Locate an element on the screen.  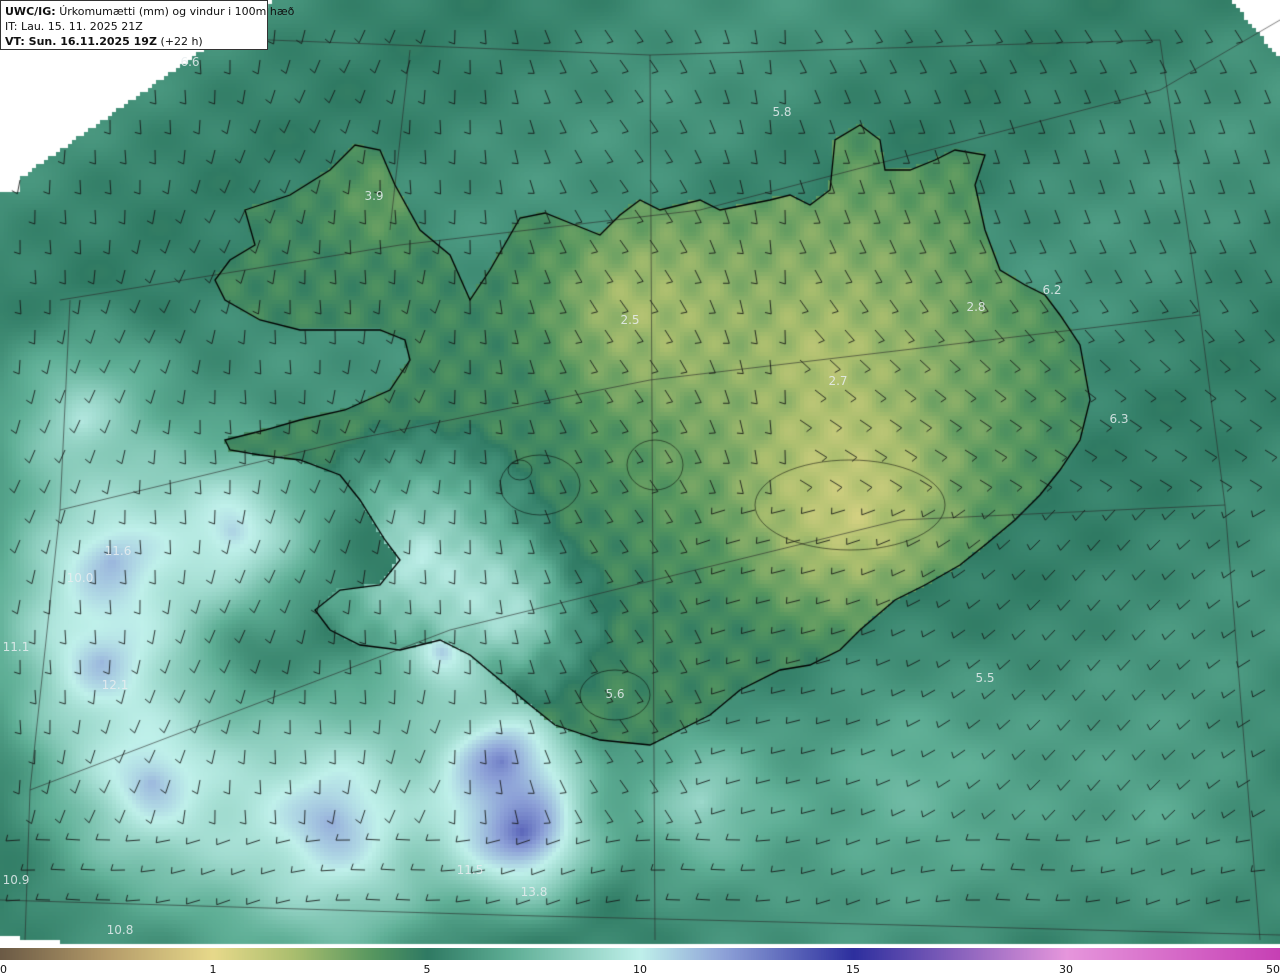
init-time: IT: Lau. 15. 11. 2025 21Z is located at coordinates (74, 26).